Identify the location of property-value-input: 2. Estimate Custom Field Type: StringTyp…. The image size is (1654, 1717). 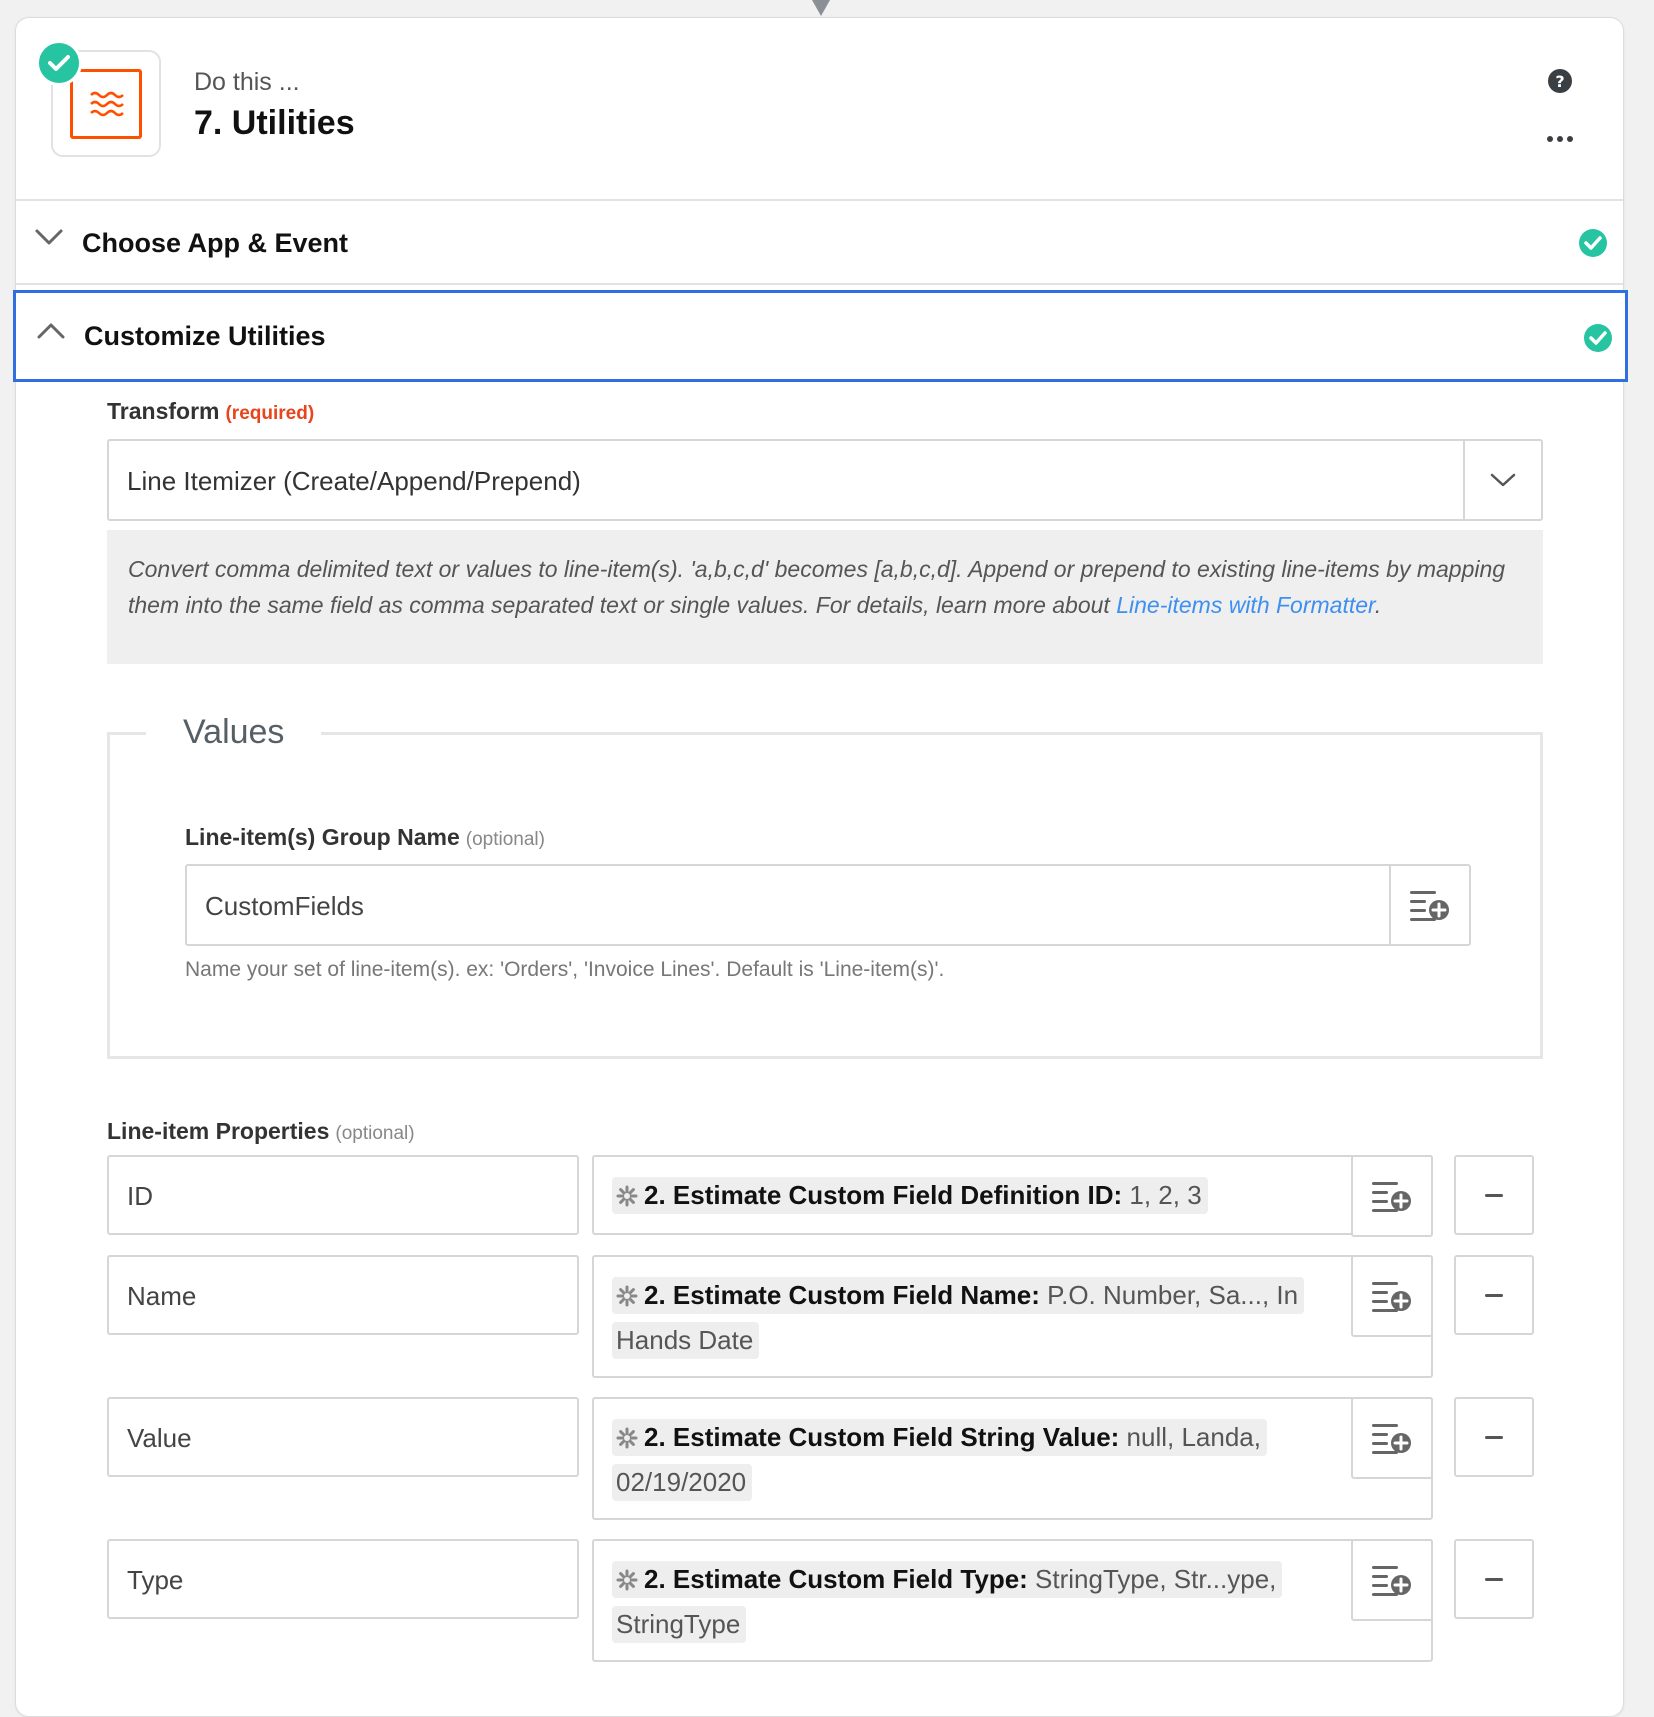
(1012, 1600).